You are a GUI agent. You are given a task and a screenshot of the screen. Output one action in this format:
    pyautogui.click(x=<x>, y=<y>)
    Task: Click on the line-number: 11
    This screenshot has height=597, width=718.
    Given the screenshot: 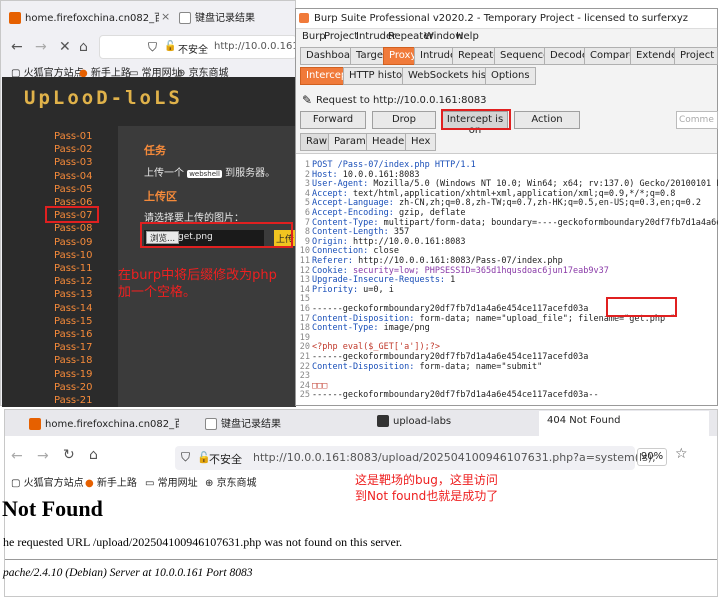 What is the action you would take?
    pyautogui.click(x=304, y=261)
    